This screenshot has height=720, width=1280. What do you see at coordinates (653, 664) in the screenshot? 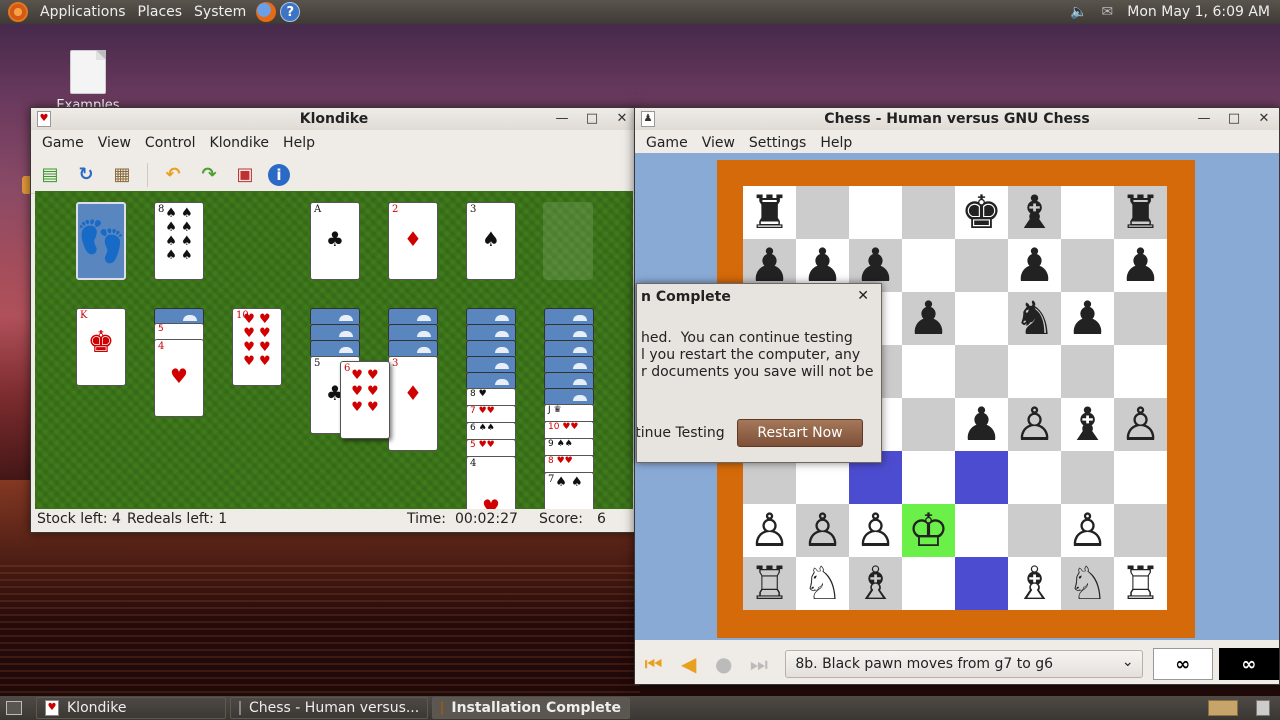
I see `first-move-icon: ⏮` at bounding box center [653, 664].